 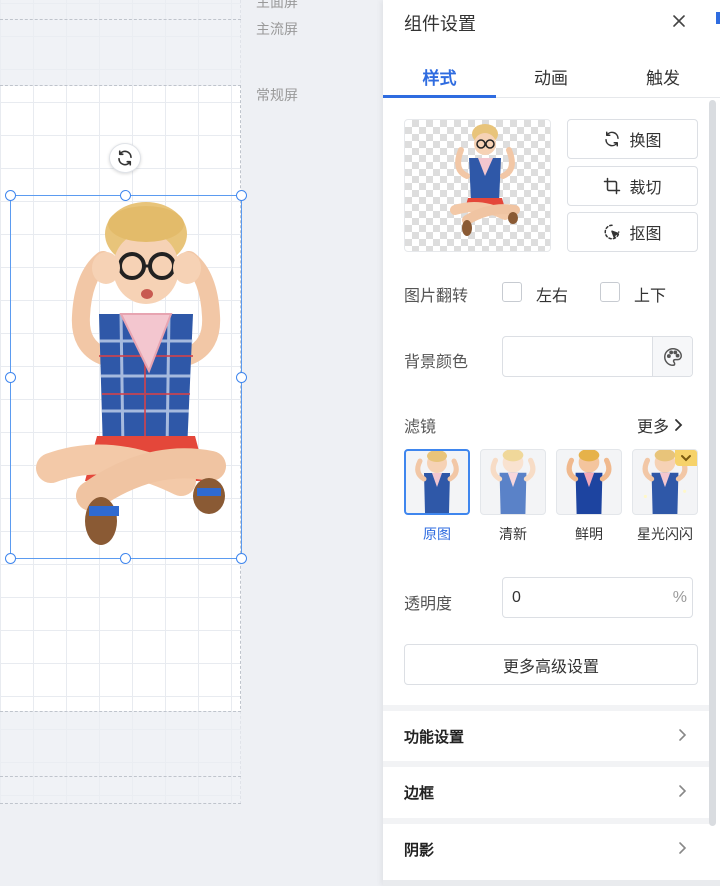 I want to click on flip-vertical-label: 上下, so click(x=650, y=294).